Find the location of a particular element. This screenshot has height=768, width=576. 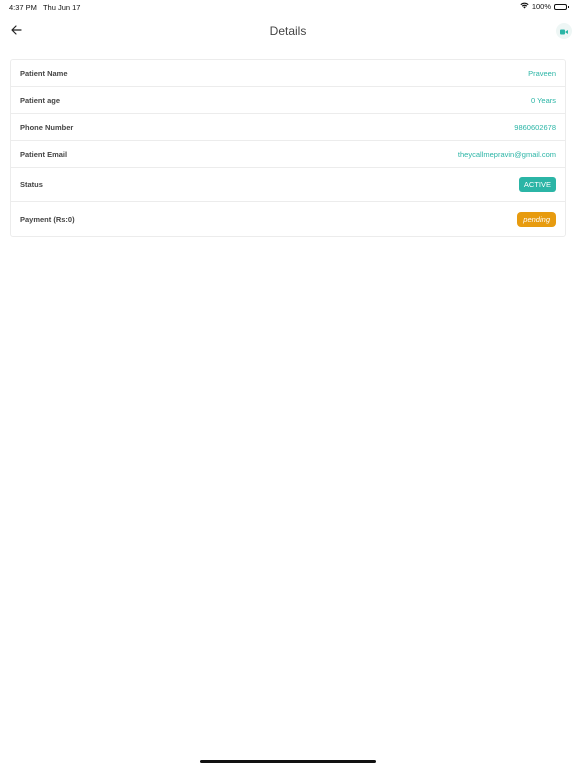

payment-label: Payment (Rs:0) is located at coordinates (47, 219).